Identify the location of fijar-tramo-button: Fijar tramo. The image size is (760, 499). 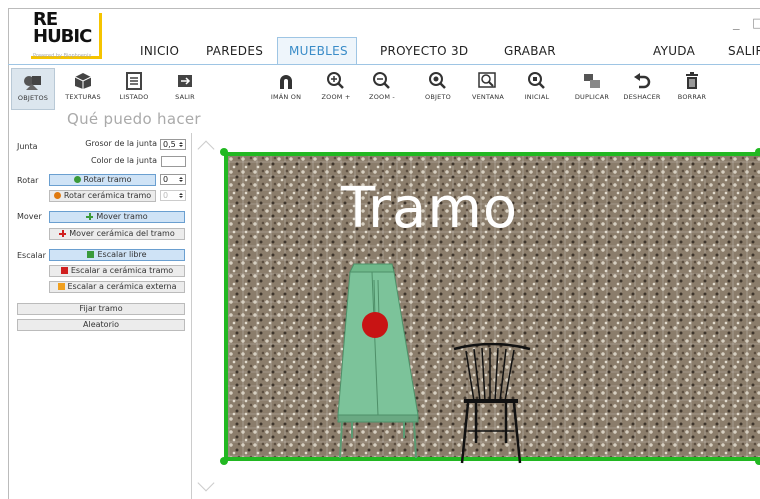
(101, 309).